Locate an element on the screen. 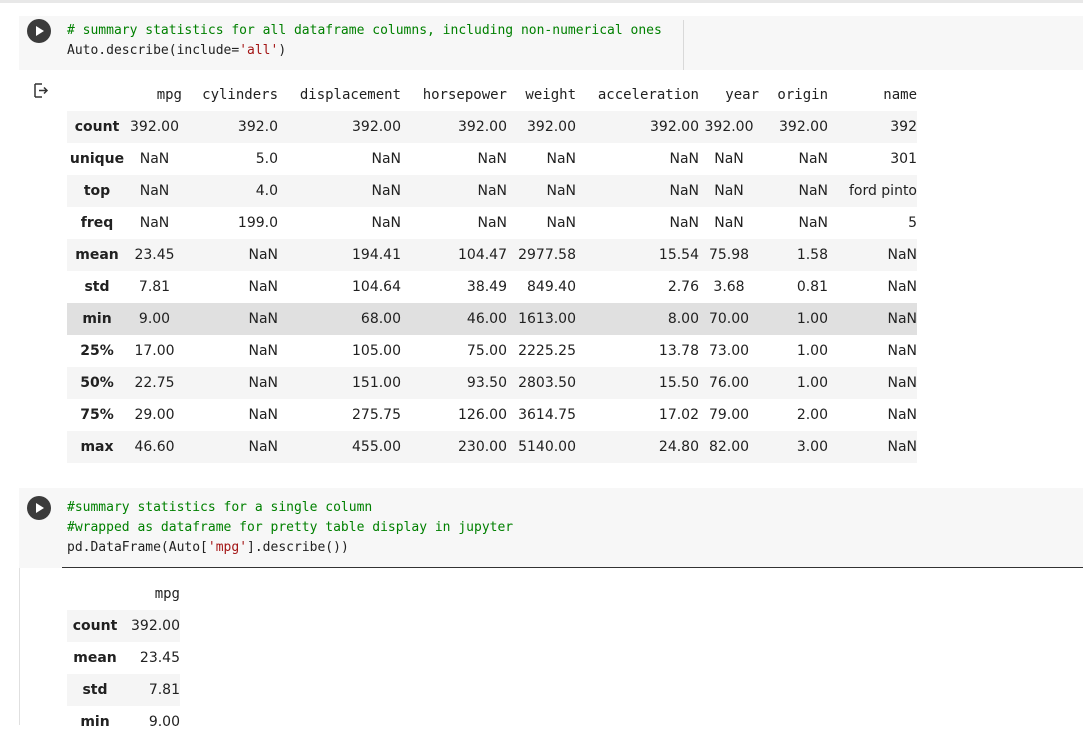  code-text: Auto.describe(include= is located at coordinates (153, 50).